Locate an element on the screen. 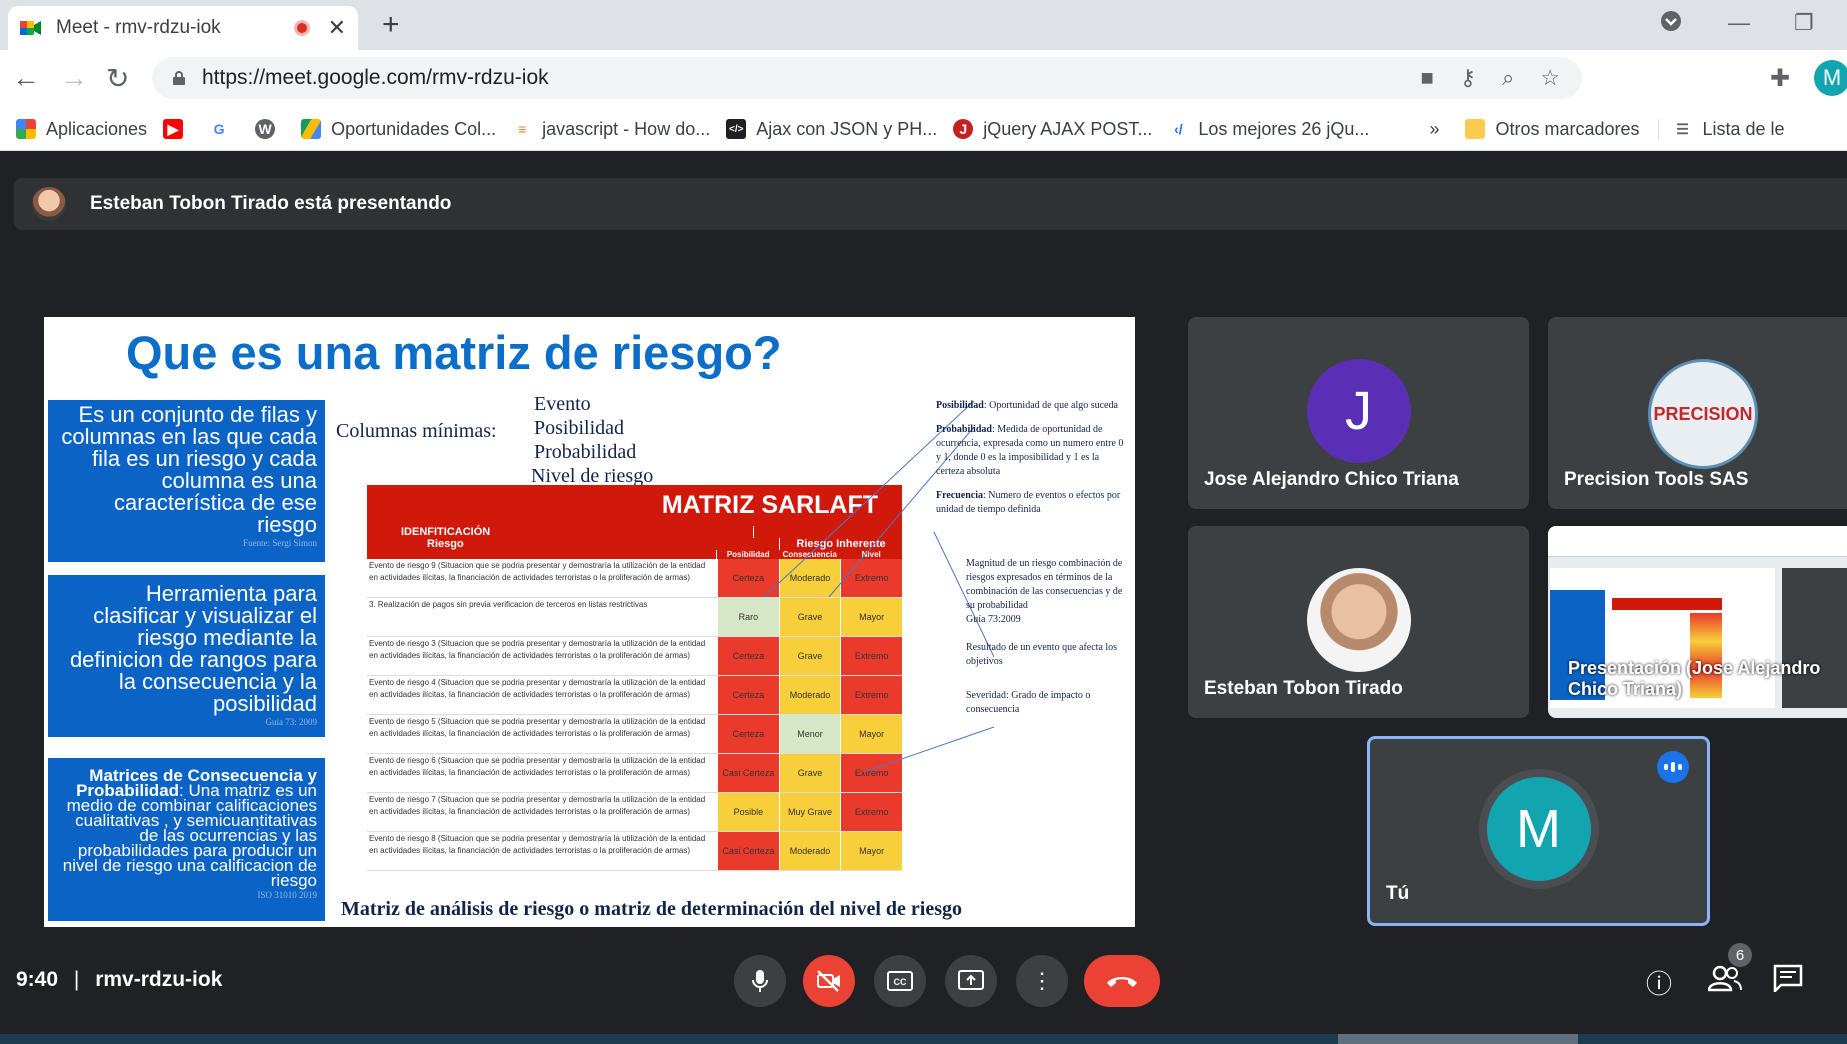 This screenshot has height=1044, width=1847. meeting-time-code: 9:40 | rmv-rdzu-iok is located at coordinates (119, 979).